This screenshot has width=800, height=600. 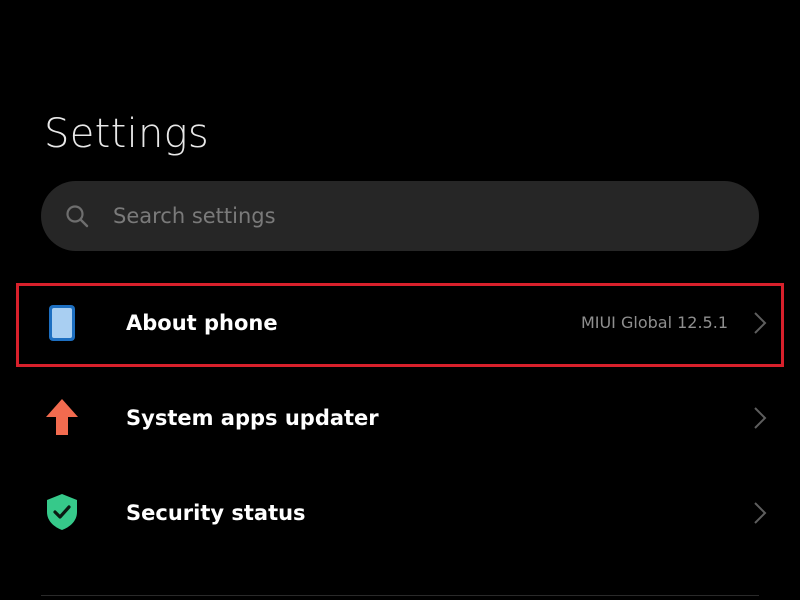 I want to click on shield-check-icon, so click(x=62, y=512).